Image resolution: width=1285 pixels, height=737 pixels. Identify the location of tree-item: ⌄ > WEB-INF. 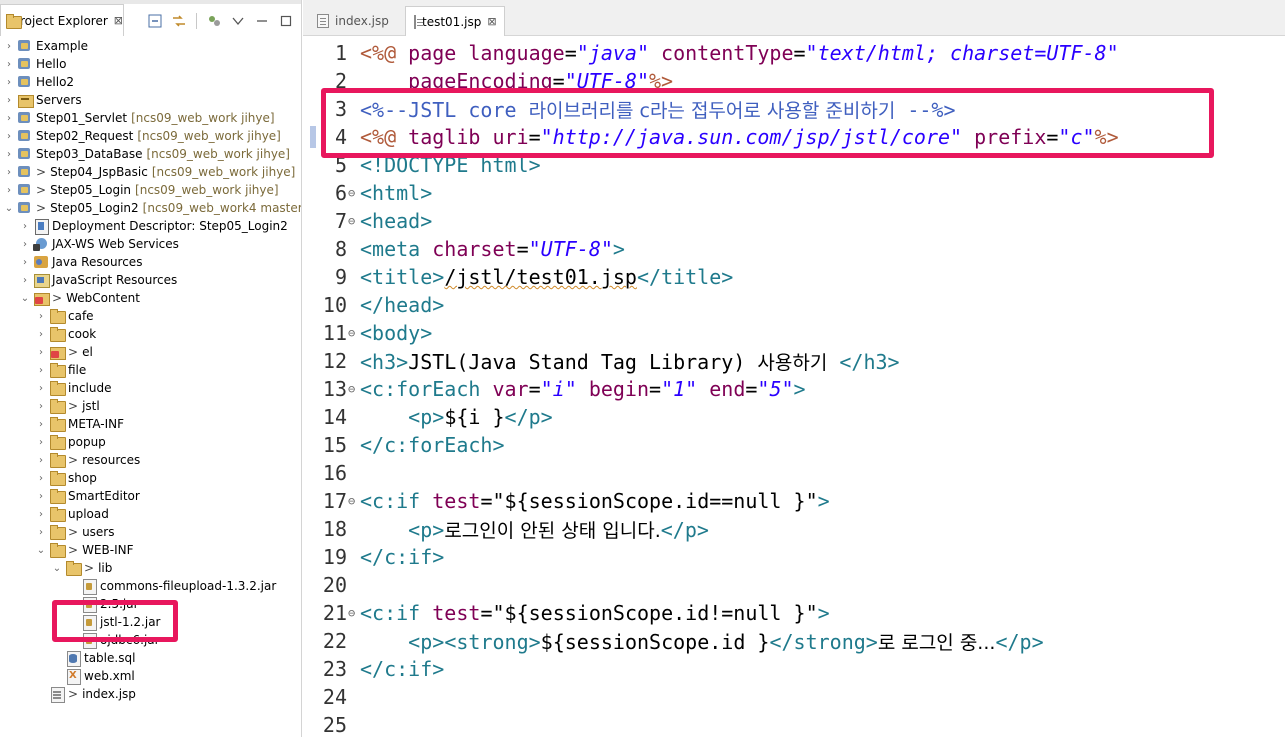
(85, 550).